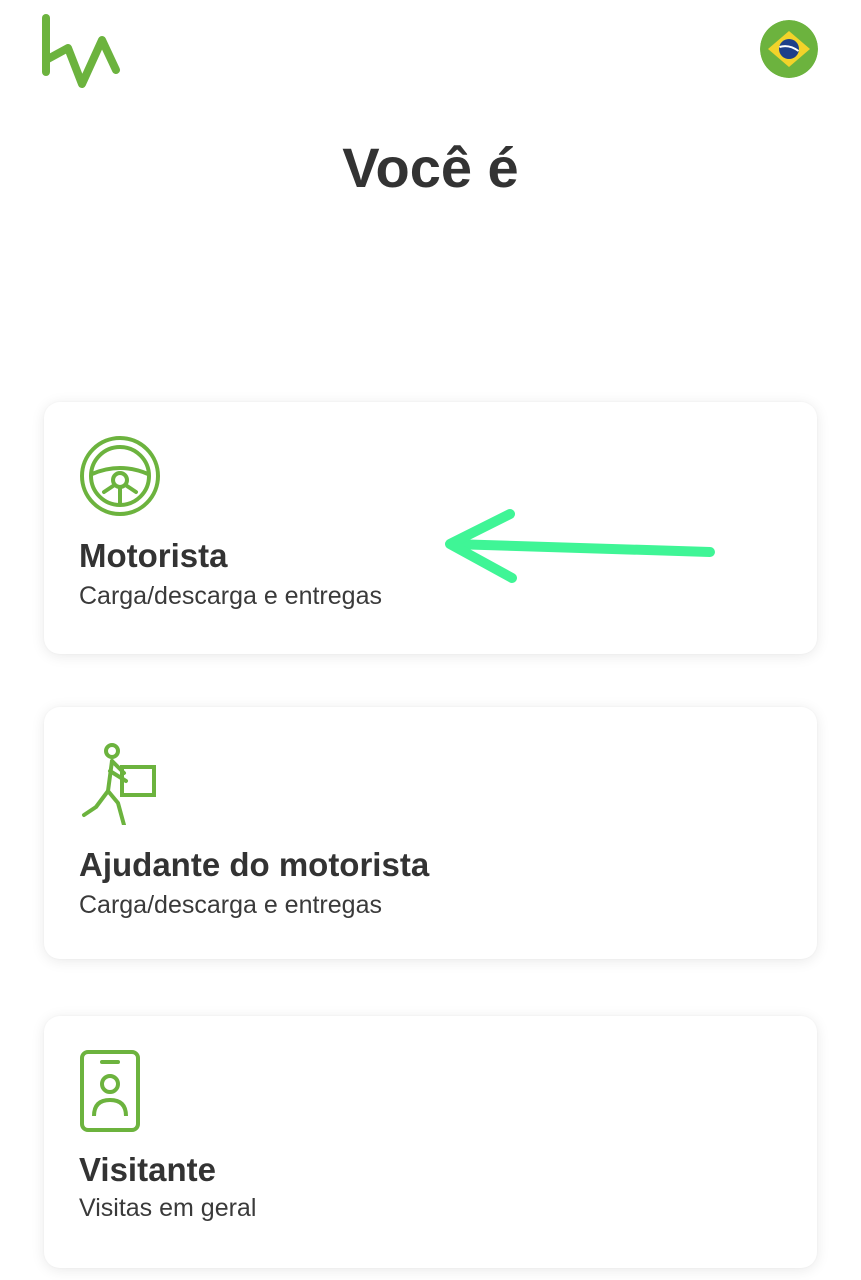 The image size is (861, 1280). Describe the element at coordinates (254, 864) in the screenshot. I see `option-title: Ajudante do motorista` at that location.